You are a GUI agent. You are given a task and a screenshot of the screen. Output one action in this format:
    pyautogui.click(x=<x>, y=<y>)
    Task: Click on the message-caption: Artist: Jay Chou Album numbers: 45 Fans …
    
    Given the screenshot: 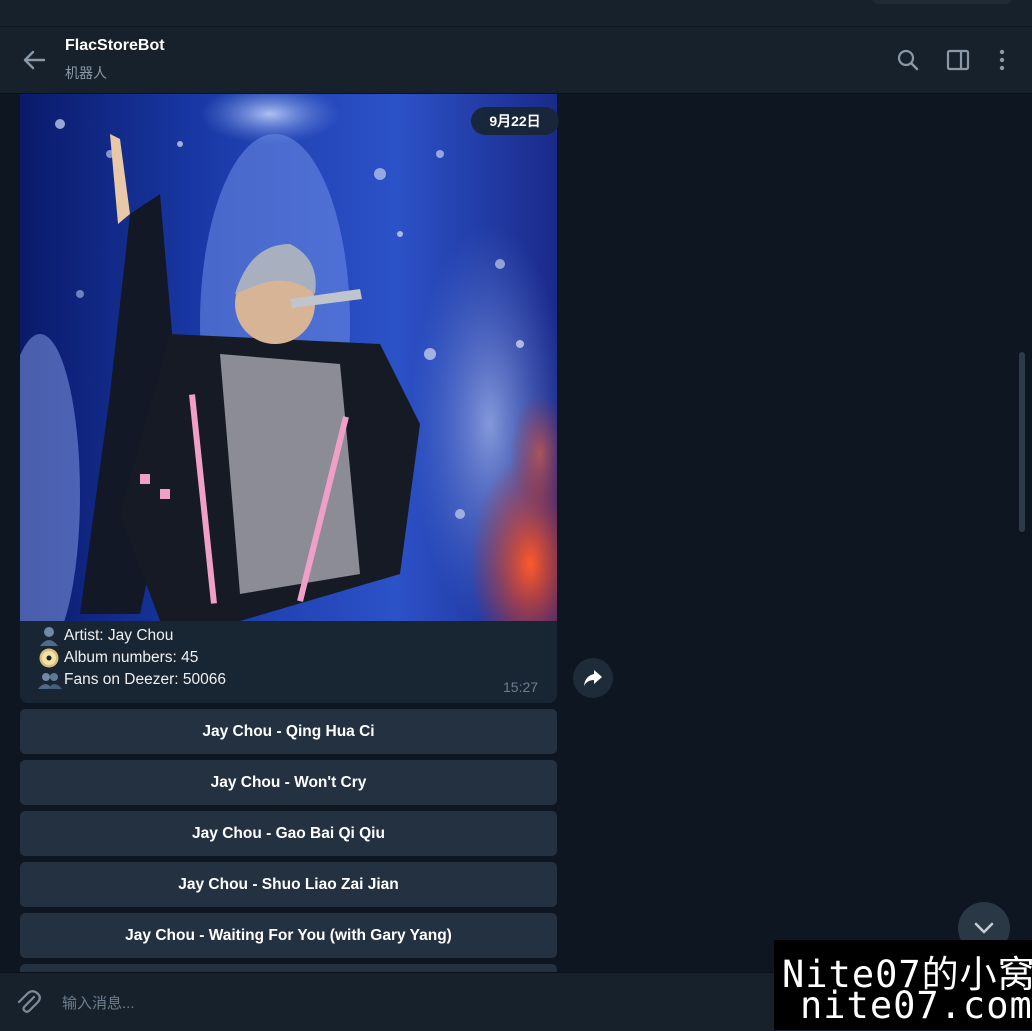 What is the action you would take?
    pyautogui.click(x=132, y=658)
    